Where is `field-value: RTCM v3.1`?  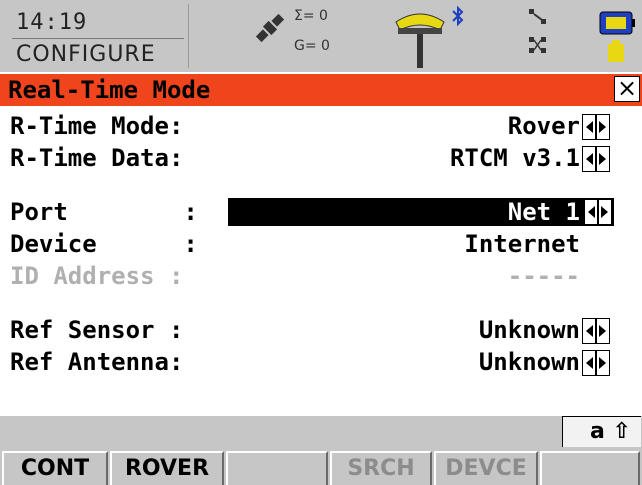 field-value: RTCM v3.1 is located at coordinates (514, 158).